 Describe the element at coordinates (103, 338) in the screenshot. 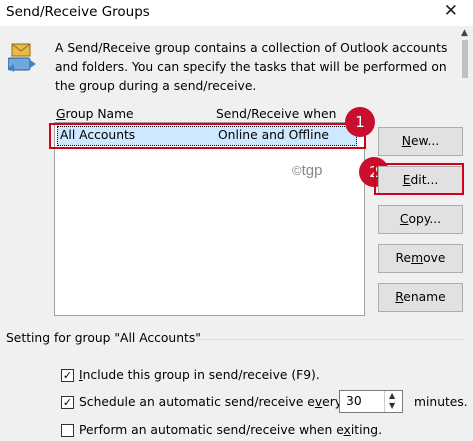

I see `settings-group-label: Setting for group "All Accounts"` at that location.